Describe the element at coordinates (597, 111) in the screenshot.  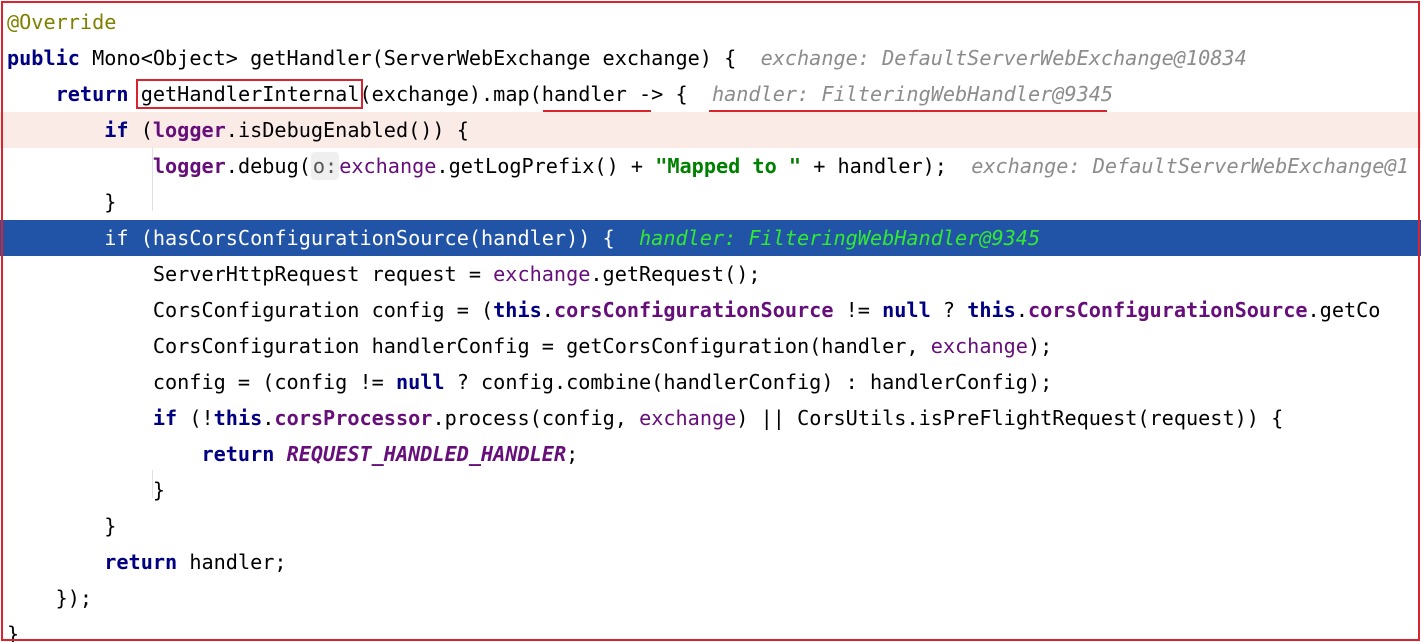
I see `red-underline-lambda-param` at that location.